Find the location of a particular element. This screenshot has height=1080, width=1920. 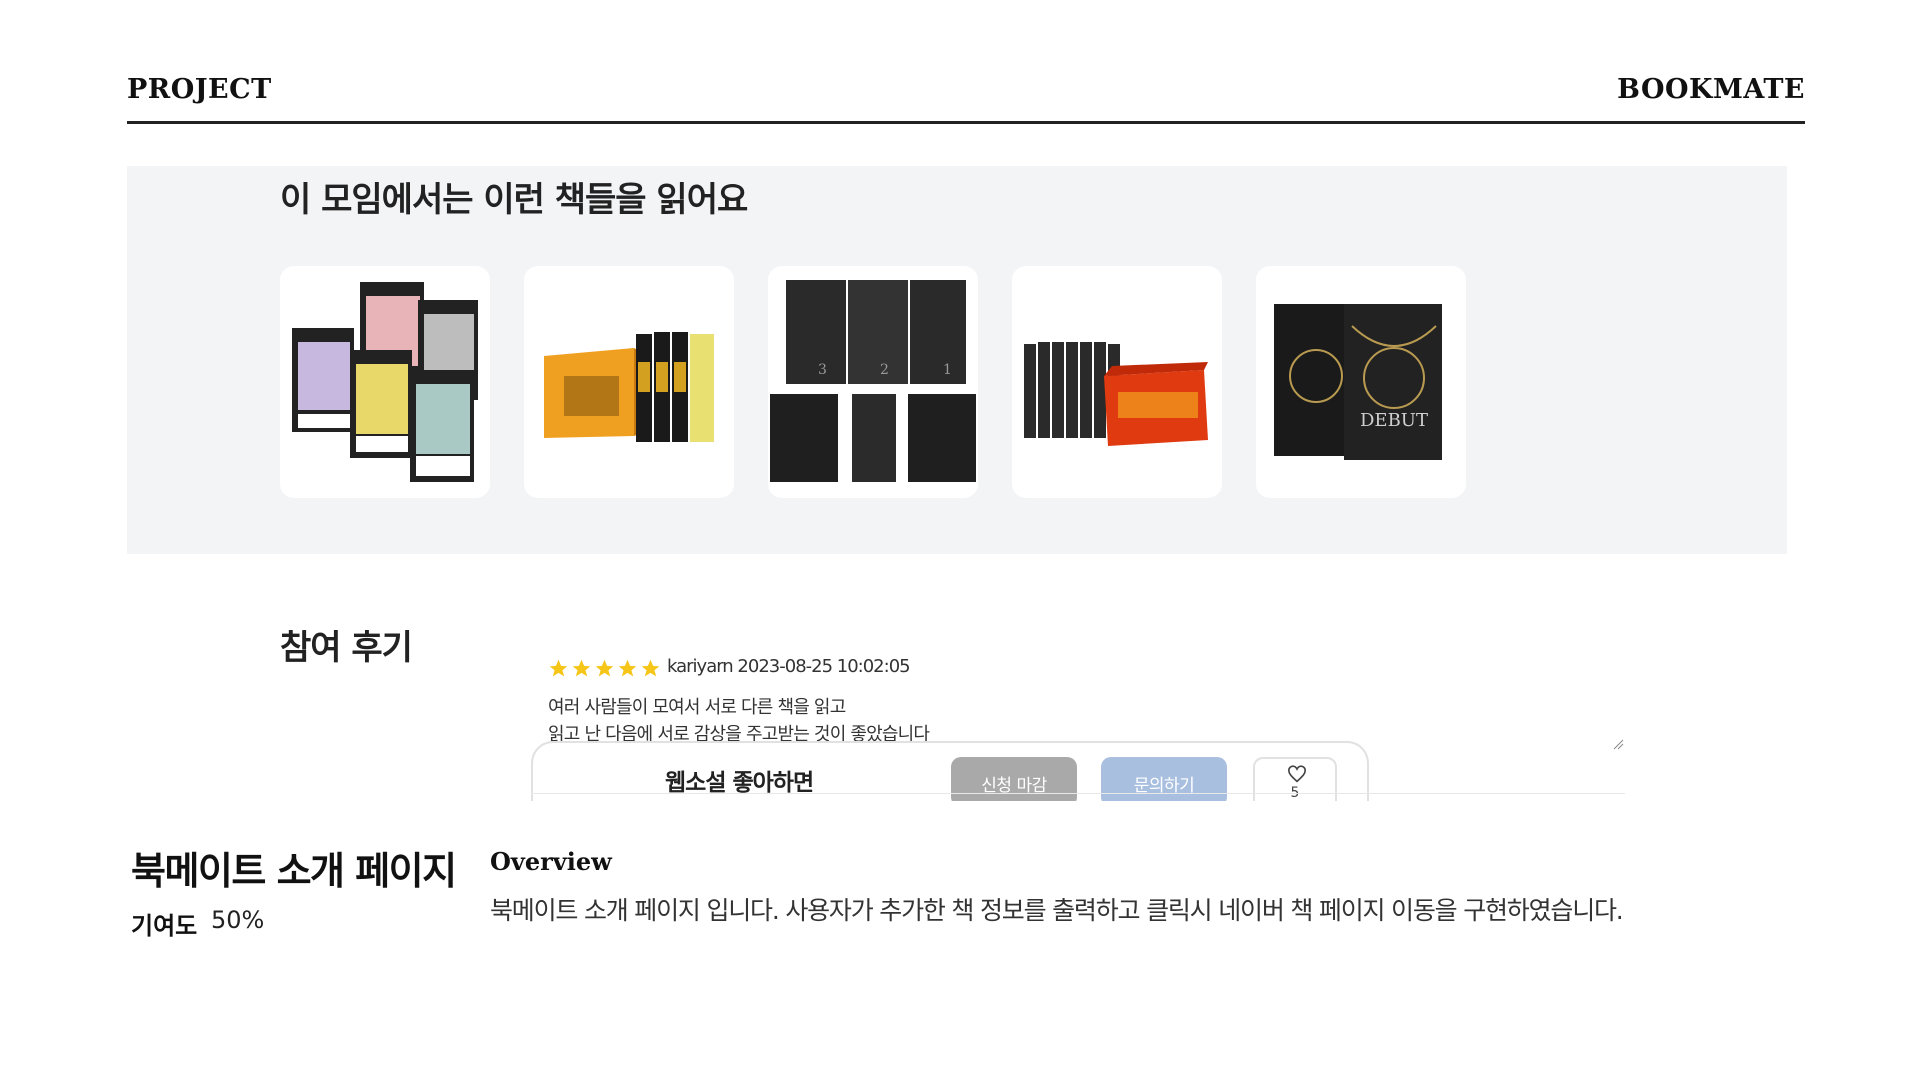

rating-stars is located at coordinates (604, 668).